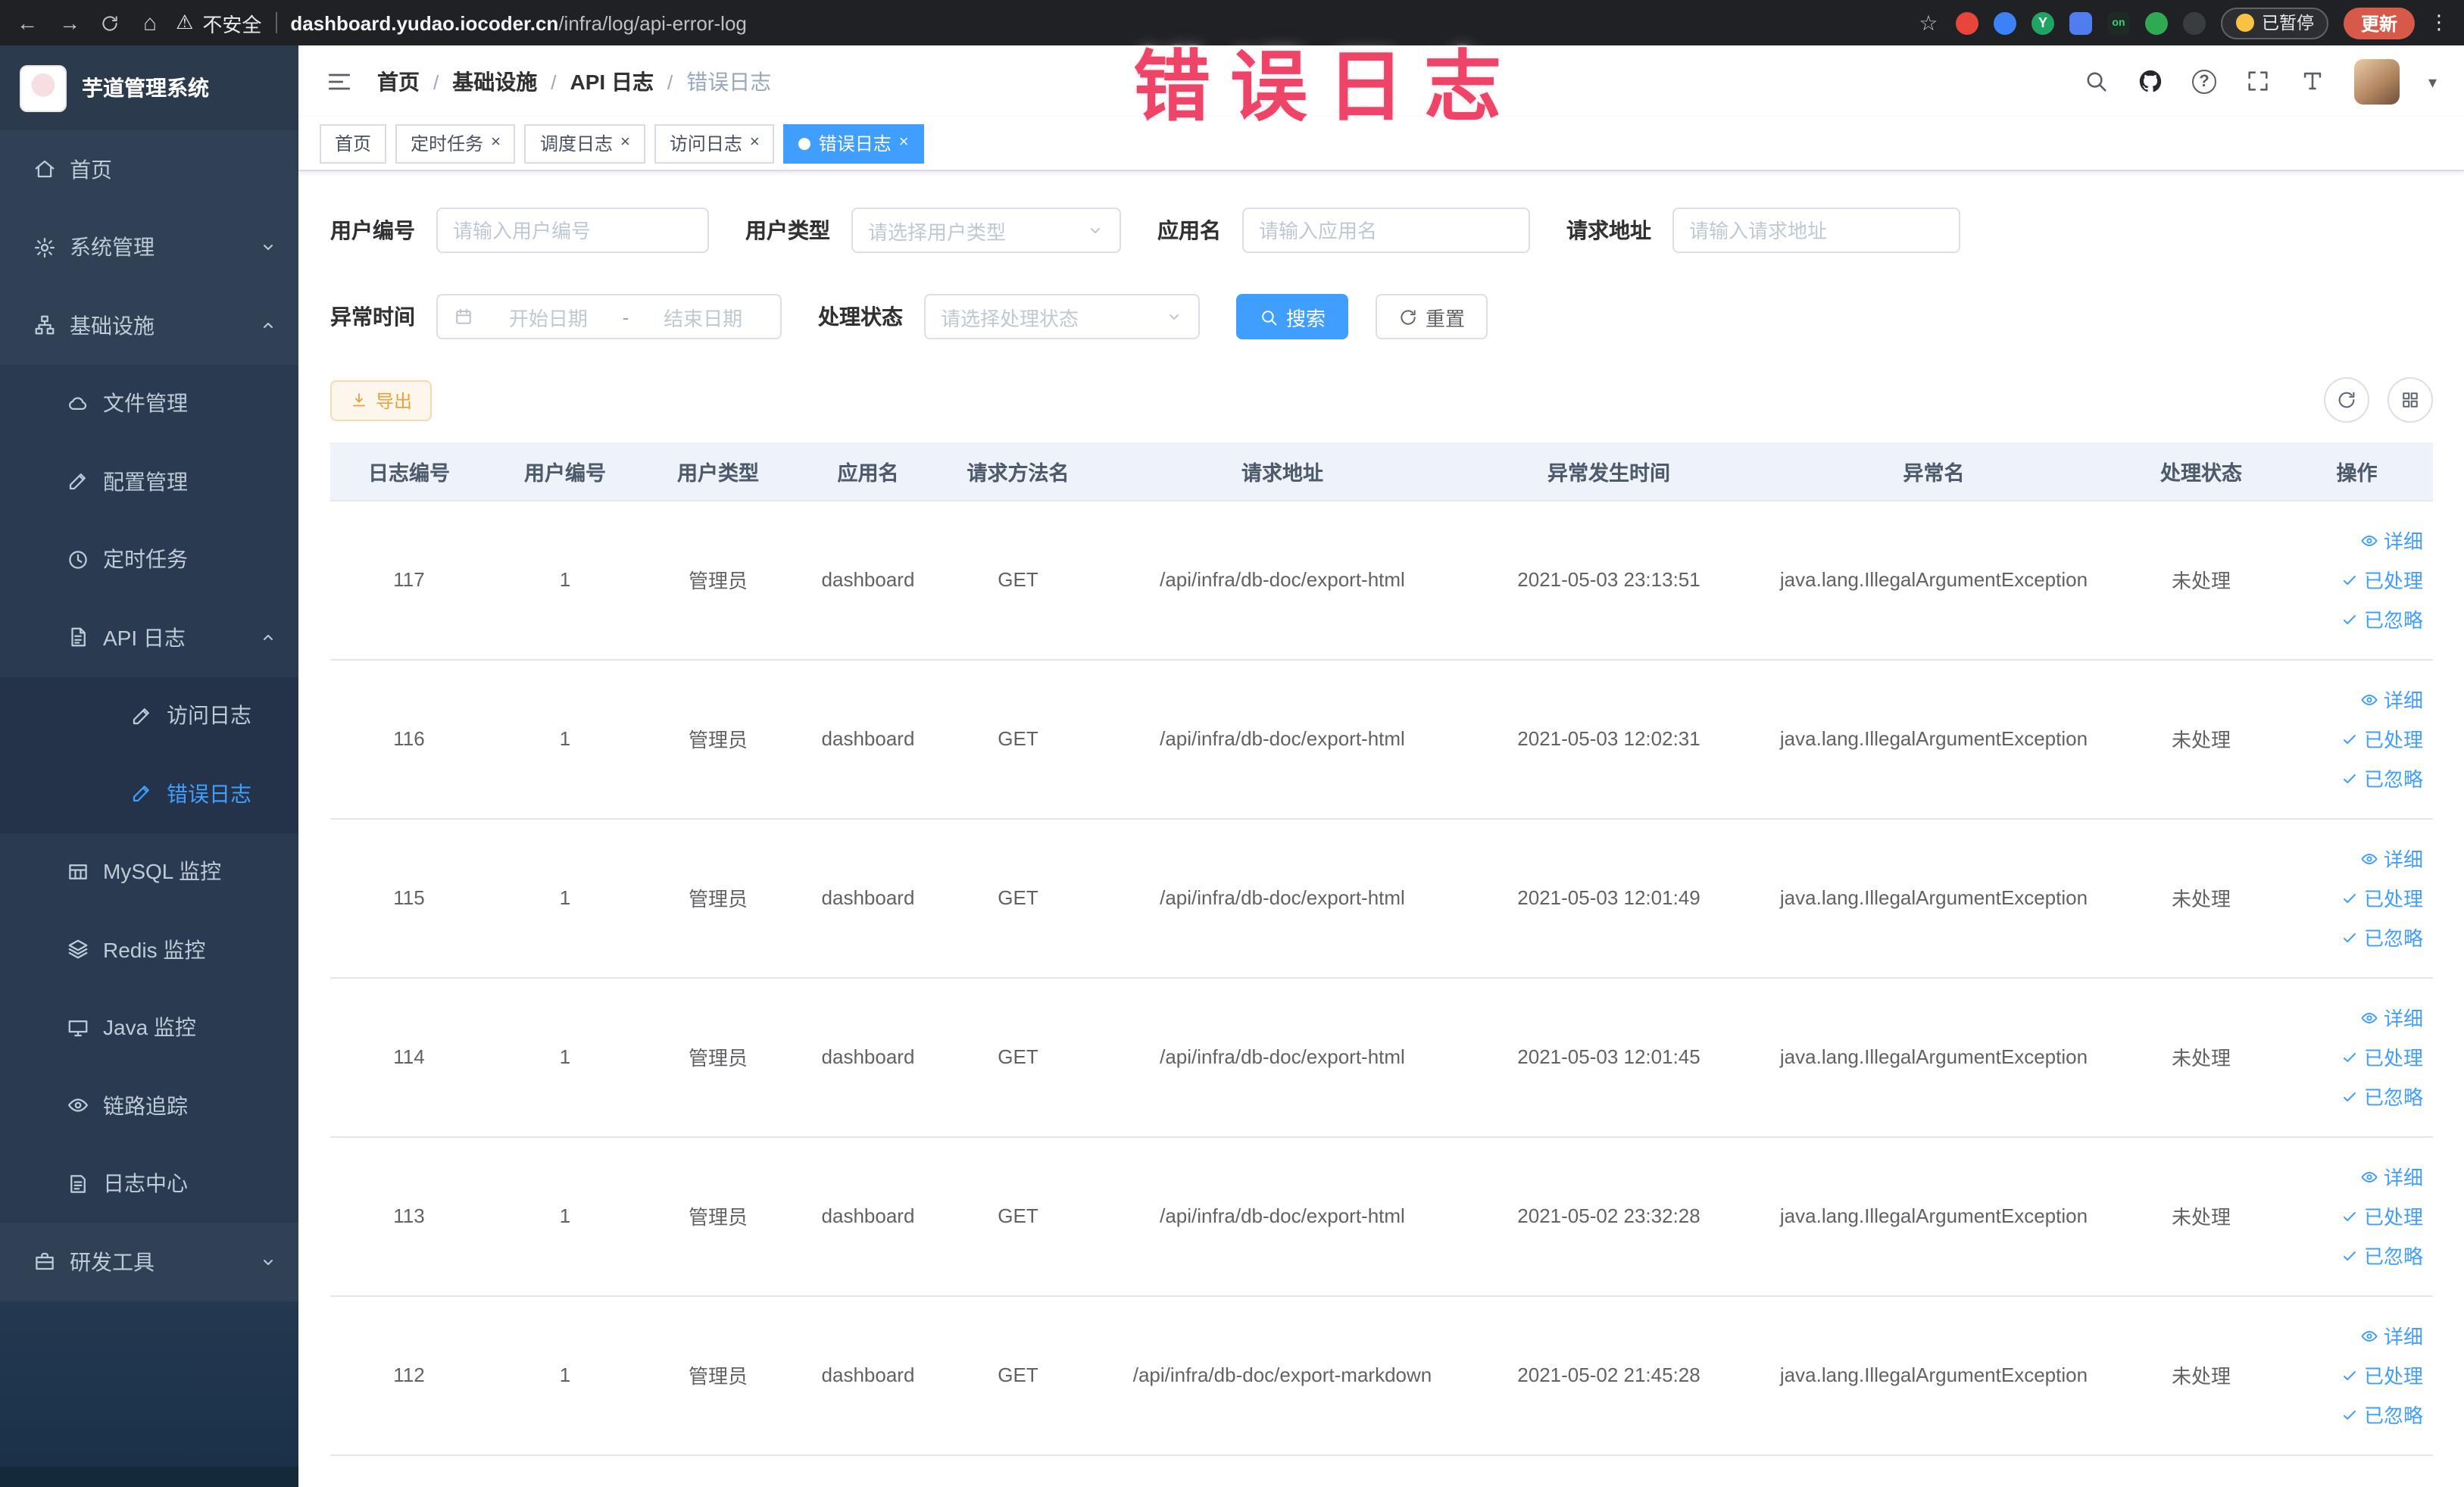  I want to click on user-type-select: 请选择用户类型, so click(986, 230).